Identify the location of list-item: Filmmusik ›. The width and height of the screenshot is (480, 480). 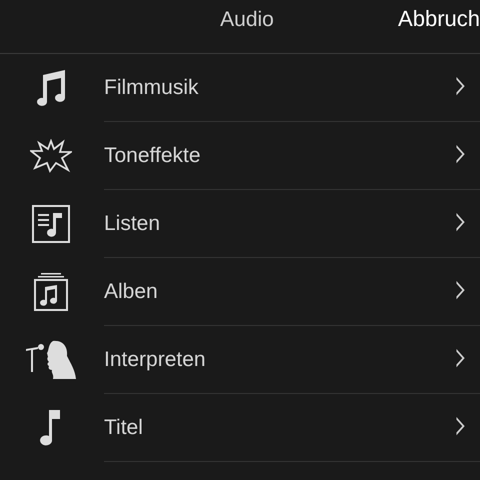
(240, 88).